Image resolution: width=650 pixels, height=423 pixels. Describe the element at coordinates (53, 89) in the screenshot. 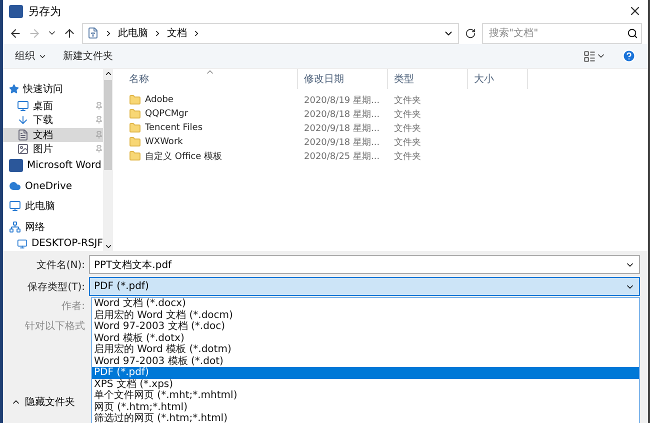

I see `sidebar-item: 快速访问` at that location.